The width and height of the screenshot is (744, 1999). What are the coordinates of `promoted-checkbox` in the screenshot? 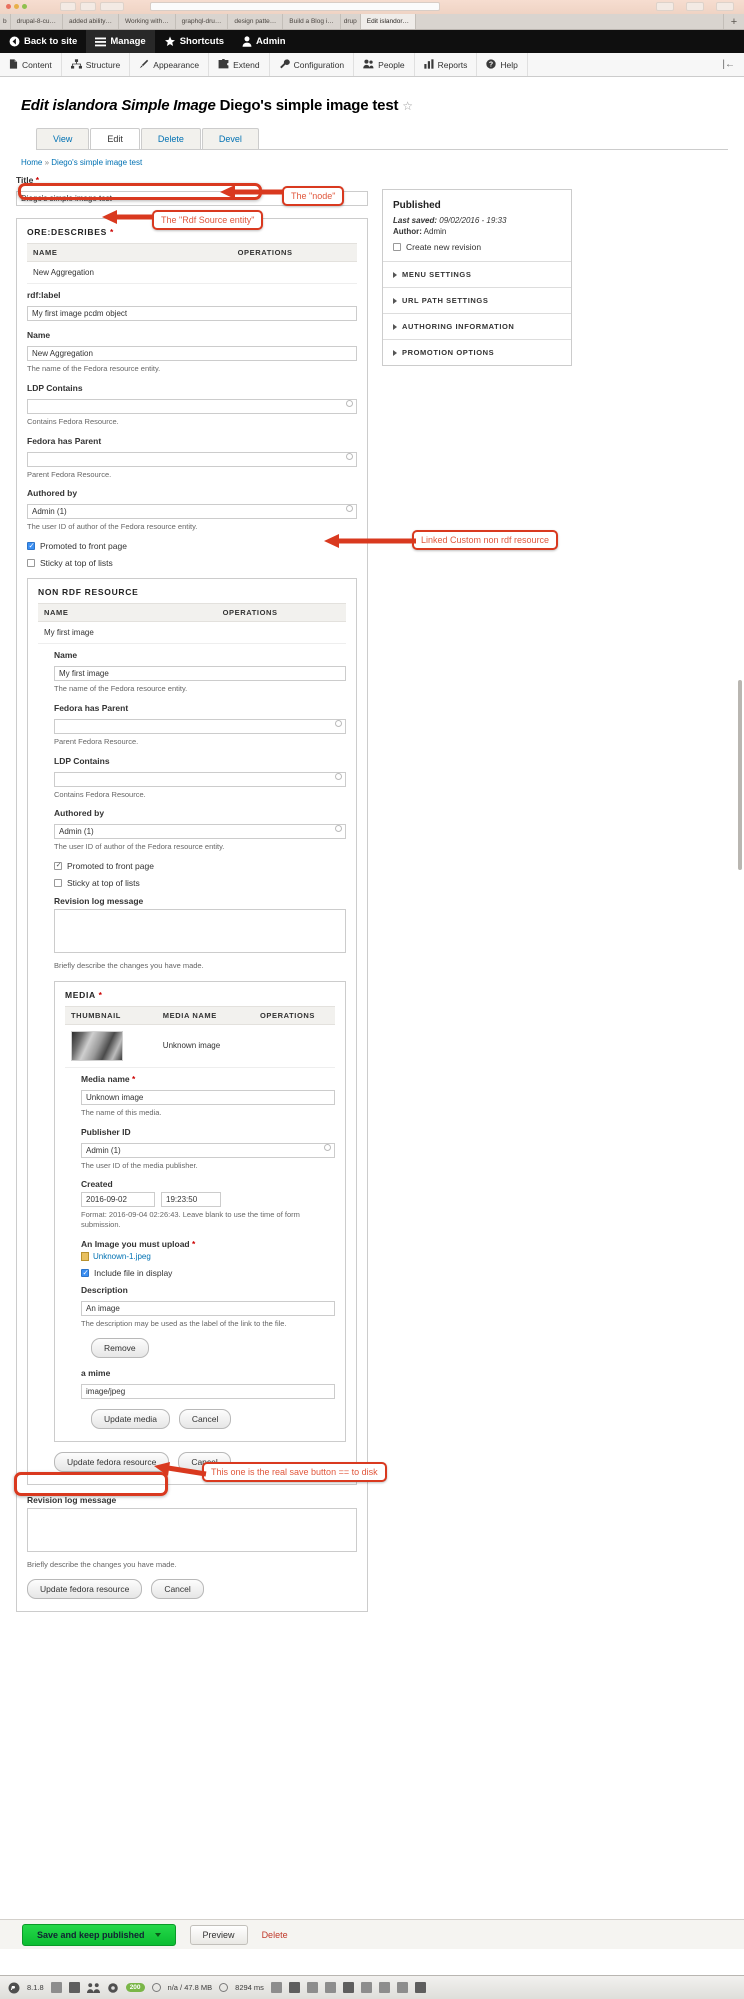 It's located at (31, 546).